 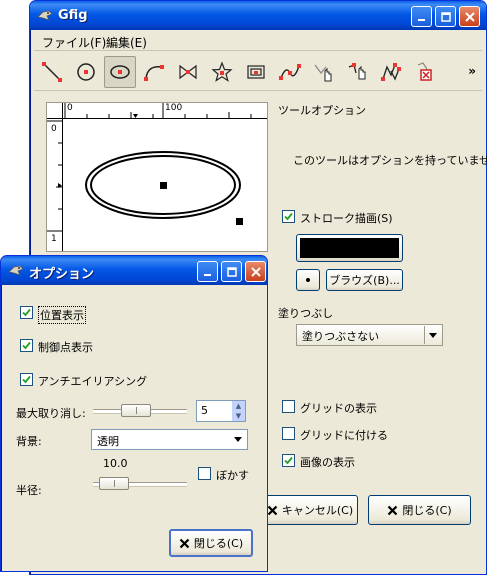 I want to click on show-control-points-label: 制御点表示, so click(x=65, y=347).